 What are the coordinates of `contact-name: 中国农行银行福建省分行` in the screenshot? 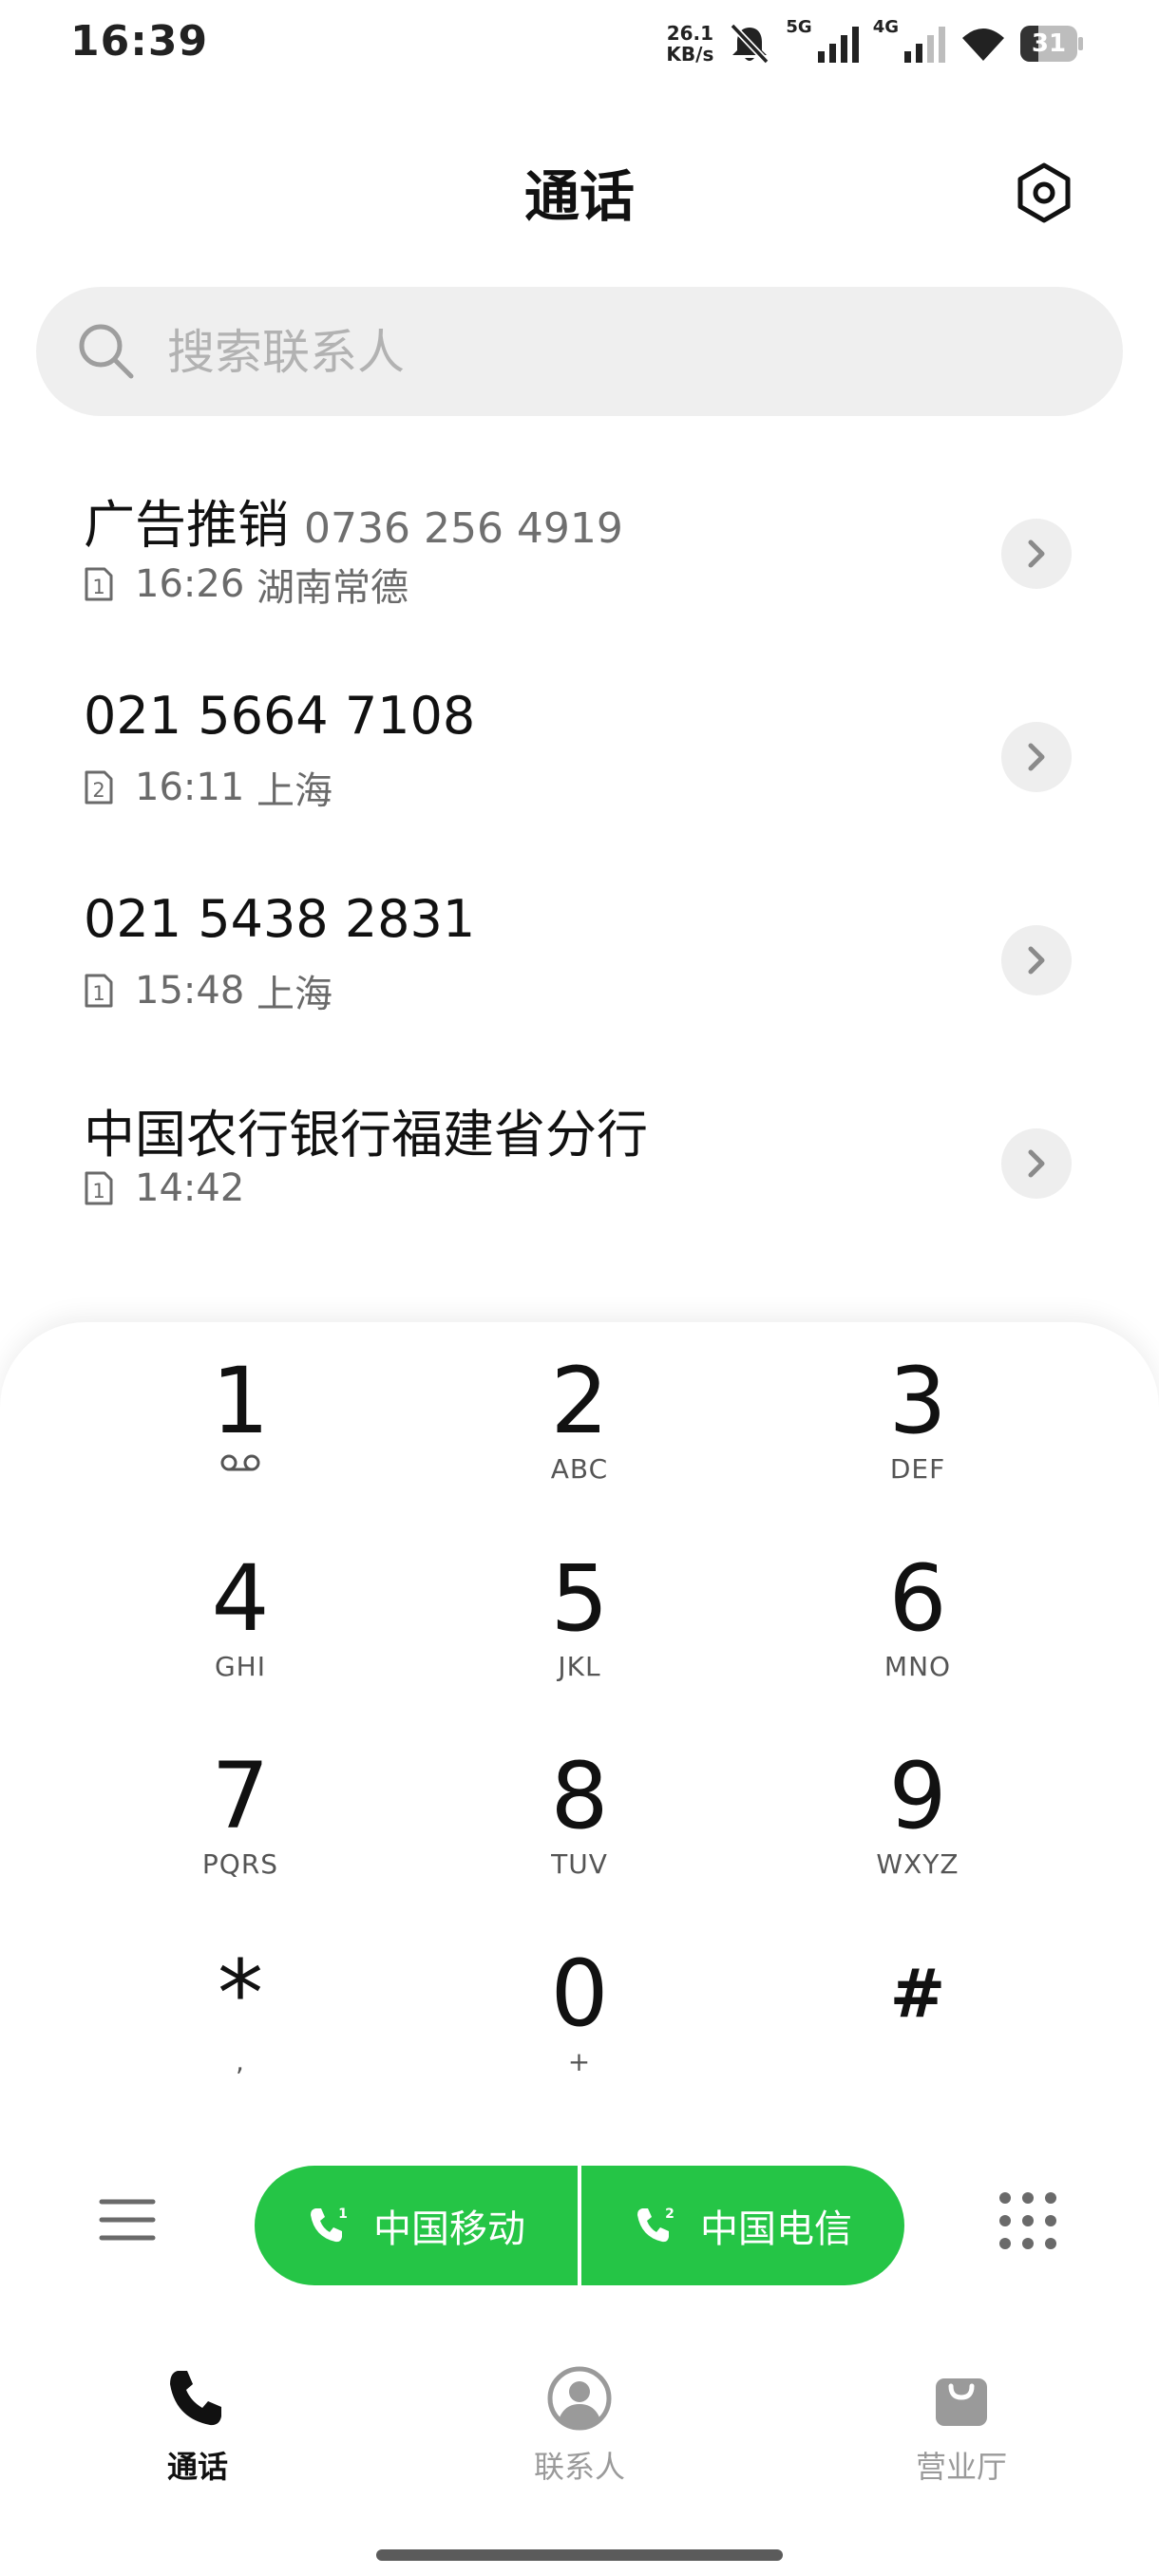 It's located at (366, 1135).